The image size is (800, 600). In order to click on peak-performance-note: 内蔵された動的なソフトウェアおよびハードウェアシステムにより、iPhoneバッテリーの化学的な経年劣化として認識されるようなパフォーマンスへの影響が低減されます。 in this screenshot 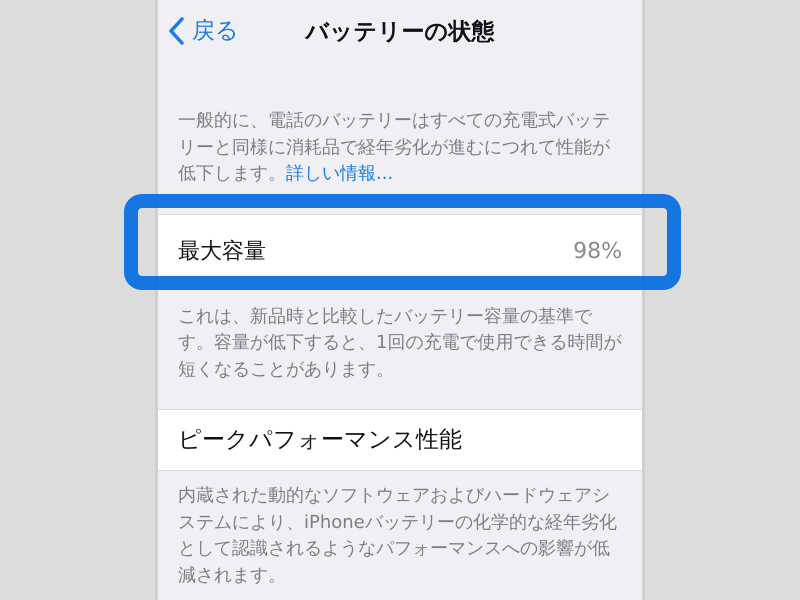, I will do `click(397, 536)`.